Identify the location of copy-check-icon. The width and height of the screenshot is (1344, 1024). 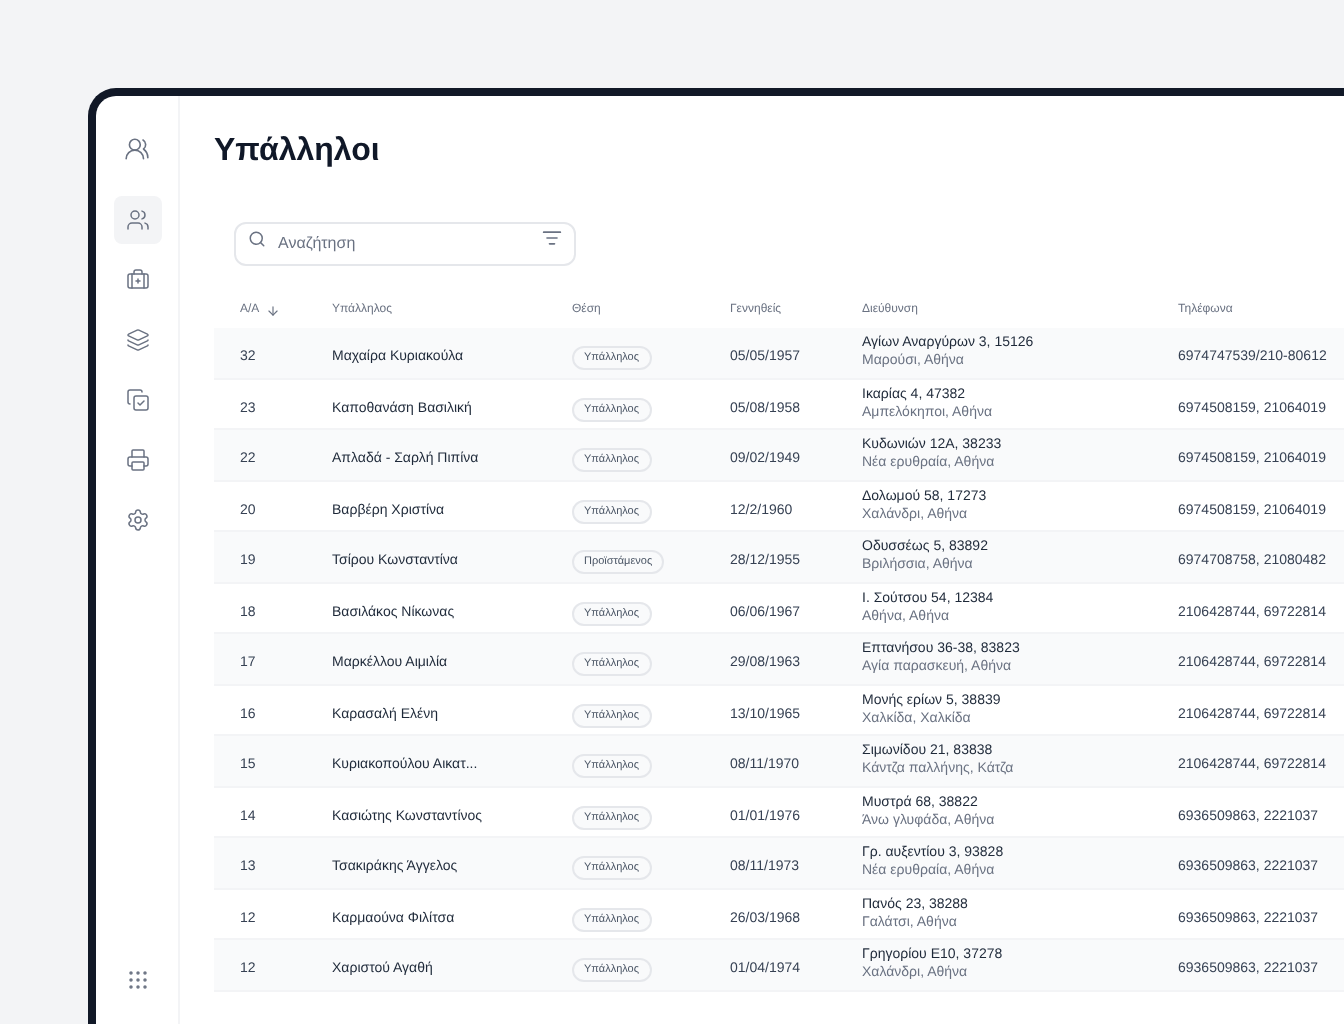
(137, 400).